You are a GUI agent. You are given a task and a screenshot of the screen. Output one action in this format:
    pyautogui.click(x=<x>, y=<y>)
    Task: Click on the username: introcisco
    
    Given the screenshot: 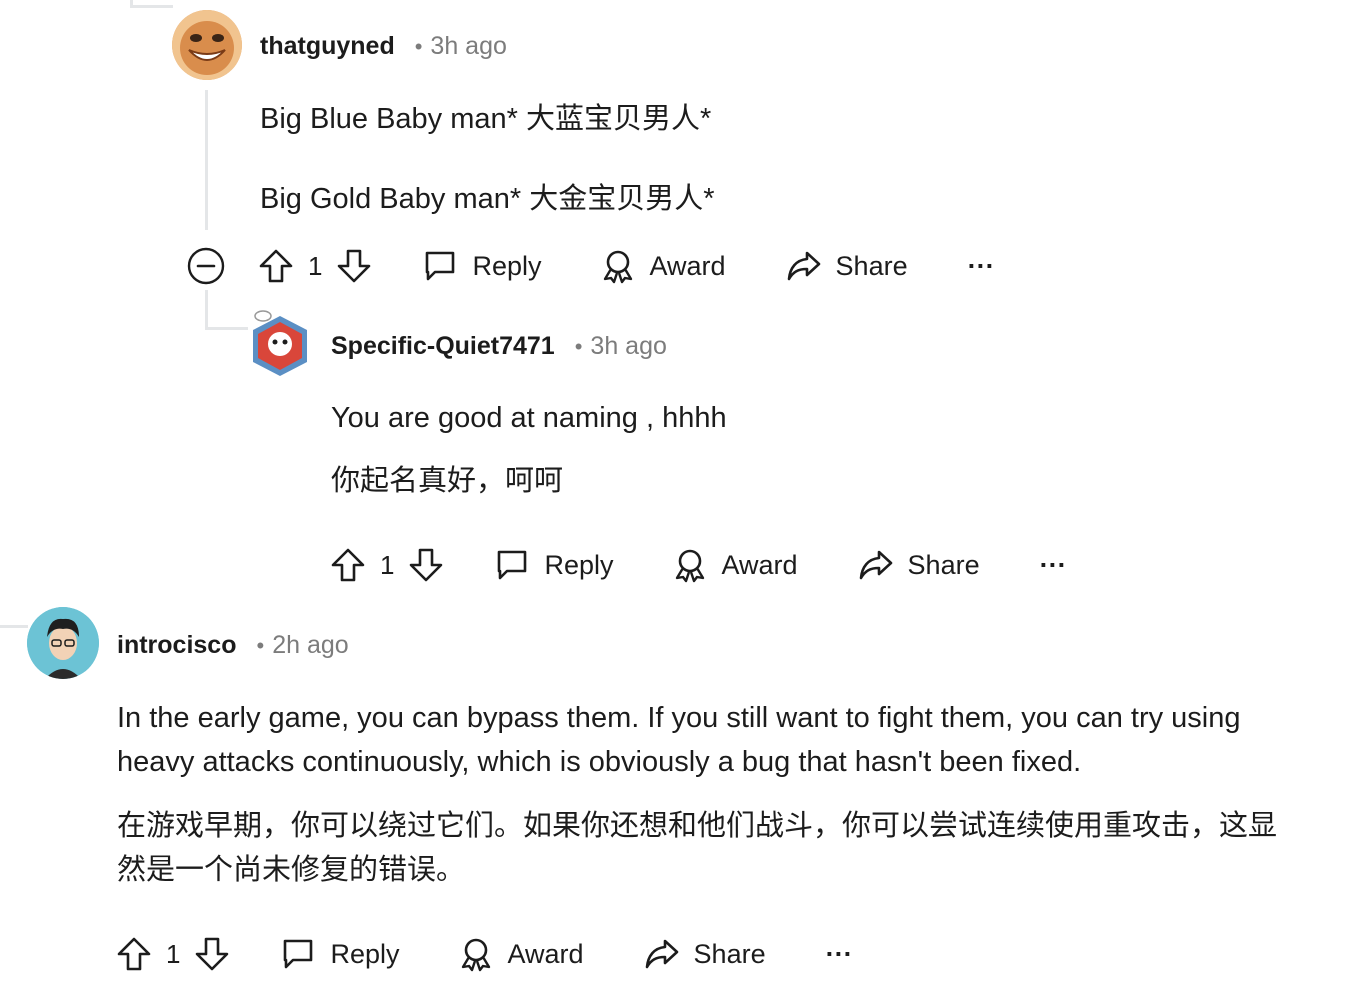 What is the action you would take?
    pyautogui.click(x=176, y=645)
    